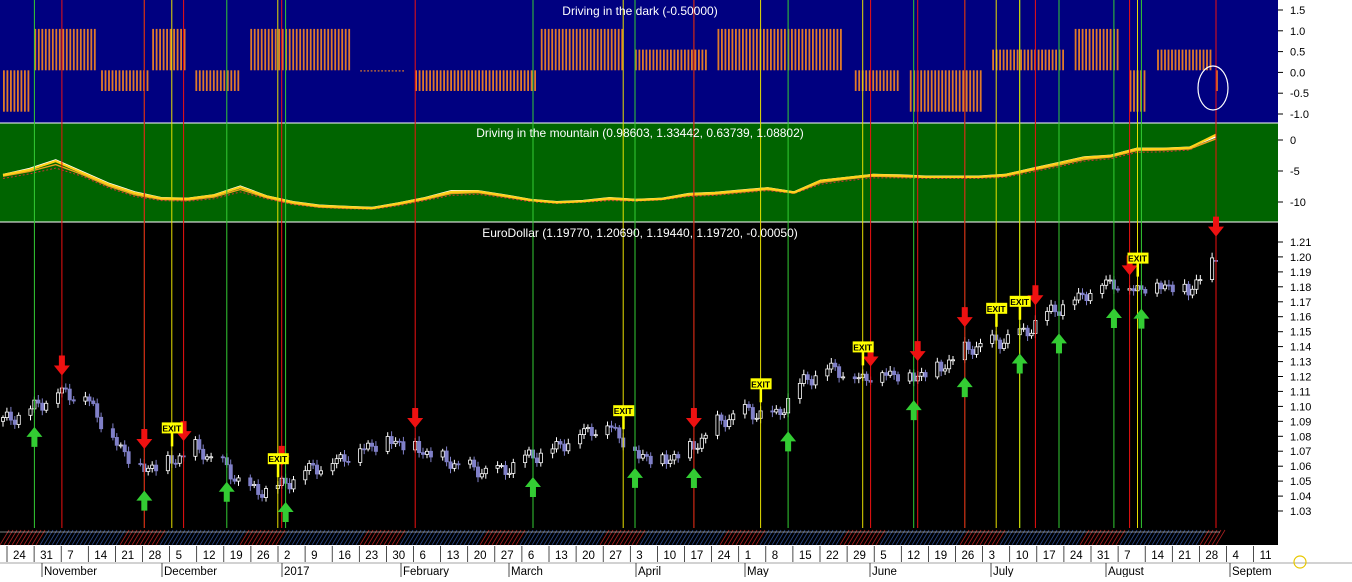  I want to click on date-axis-day-label: 2, so click(287, 556).